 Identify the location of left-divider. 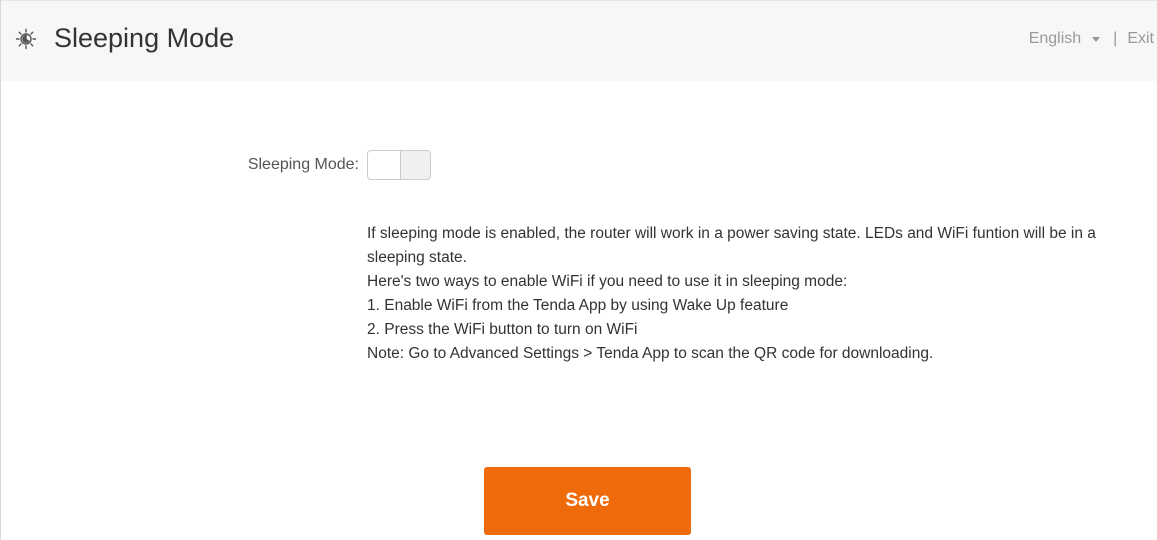
(0, 270).